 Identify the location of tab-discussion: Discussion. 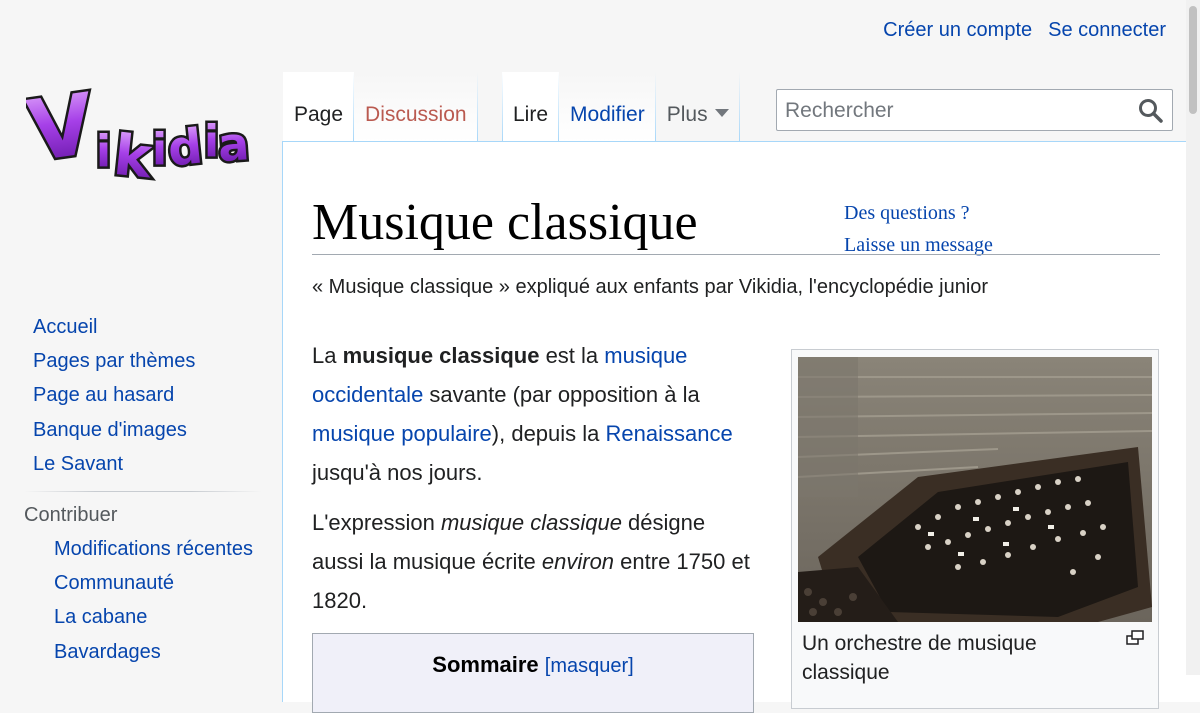
(416, 107).